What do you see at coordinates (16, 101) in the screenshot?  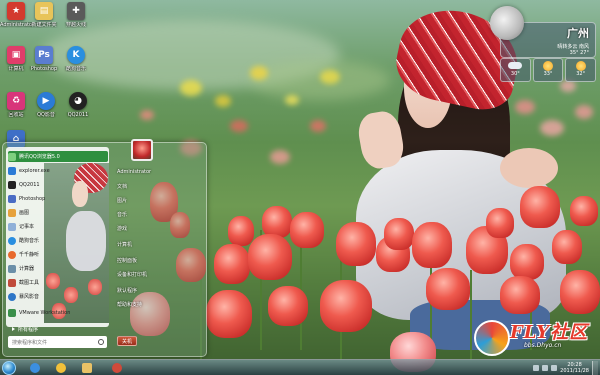 I see `recycle-bin-icon: ♻` at bounding box center [16, 101].